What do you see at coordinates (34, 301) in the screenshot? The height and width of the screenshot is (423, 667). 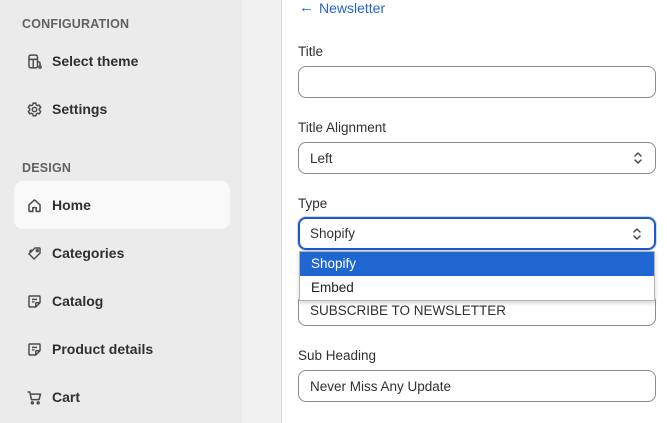 I see `catalog-icon` at bounding box center [34, 301].